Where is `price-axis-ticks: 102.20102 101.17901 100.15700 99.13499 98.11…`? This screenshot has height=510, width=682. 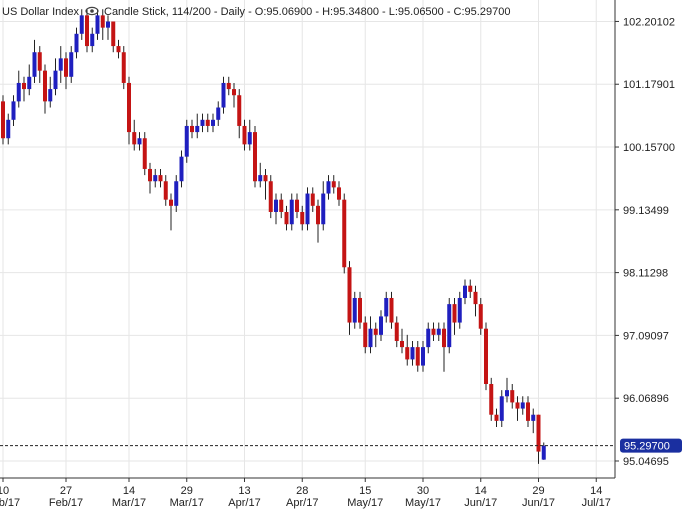
price-axis-ticks: 102.20102 101.17901 100.15700 99.13499 98.11… is located at coordinates (645, 242).